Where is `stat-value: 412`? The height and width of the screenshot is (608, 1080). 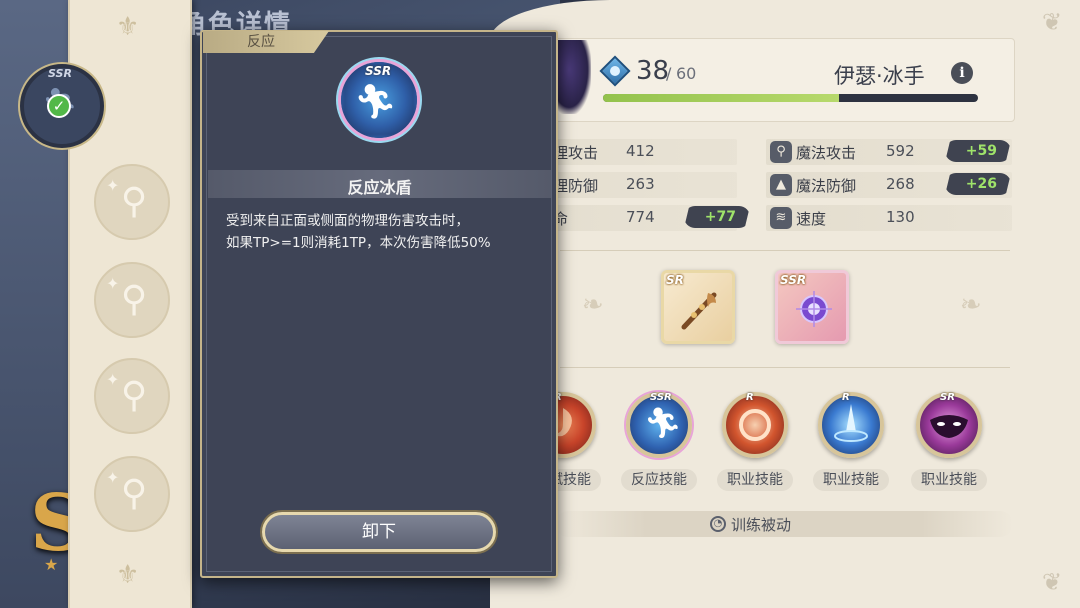 stat-value: 412 is located at coordinates (640, 151).